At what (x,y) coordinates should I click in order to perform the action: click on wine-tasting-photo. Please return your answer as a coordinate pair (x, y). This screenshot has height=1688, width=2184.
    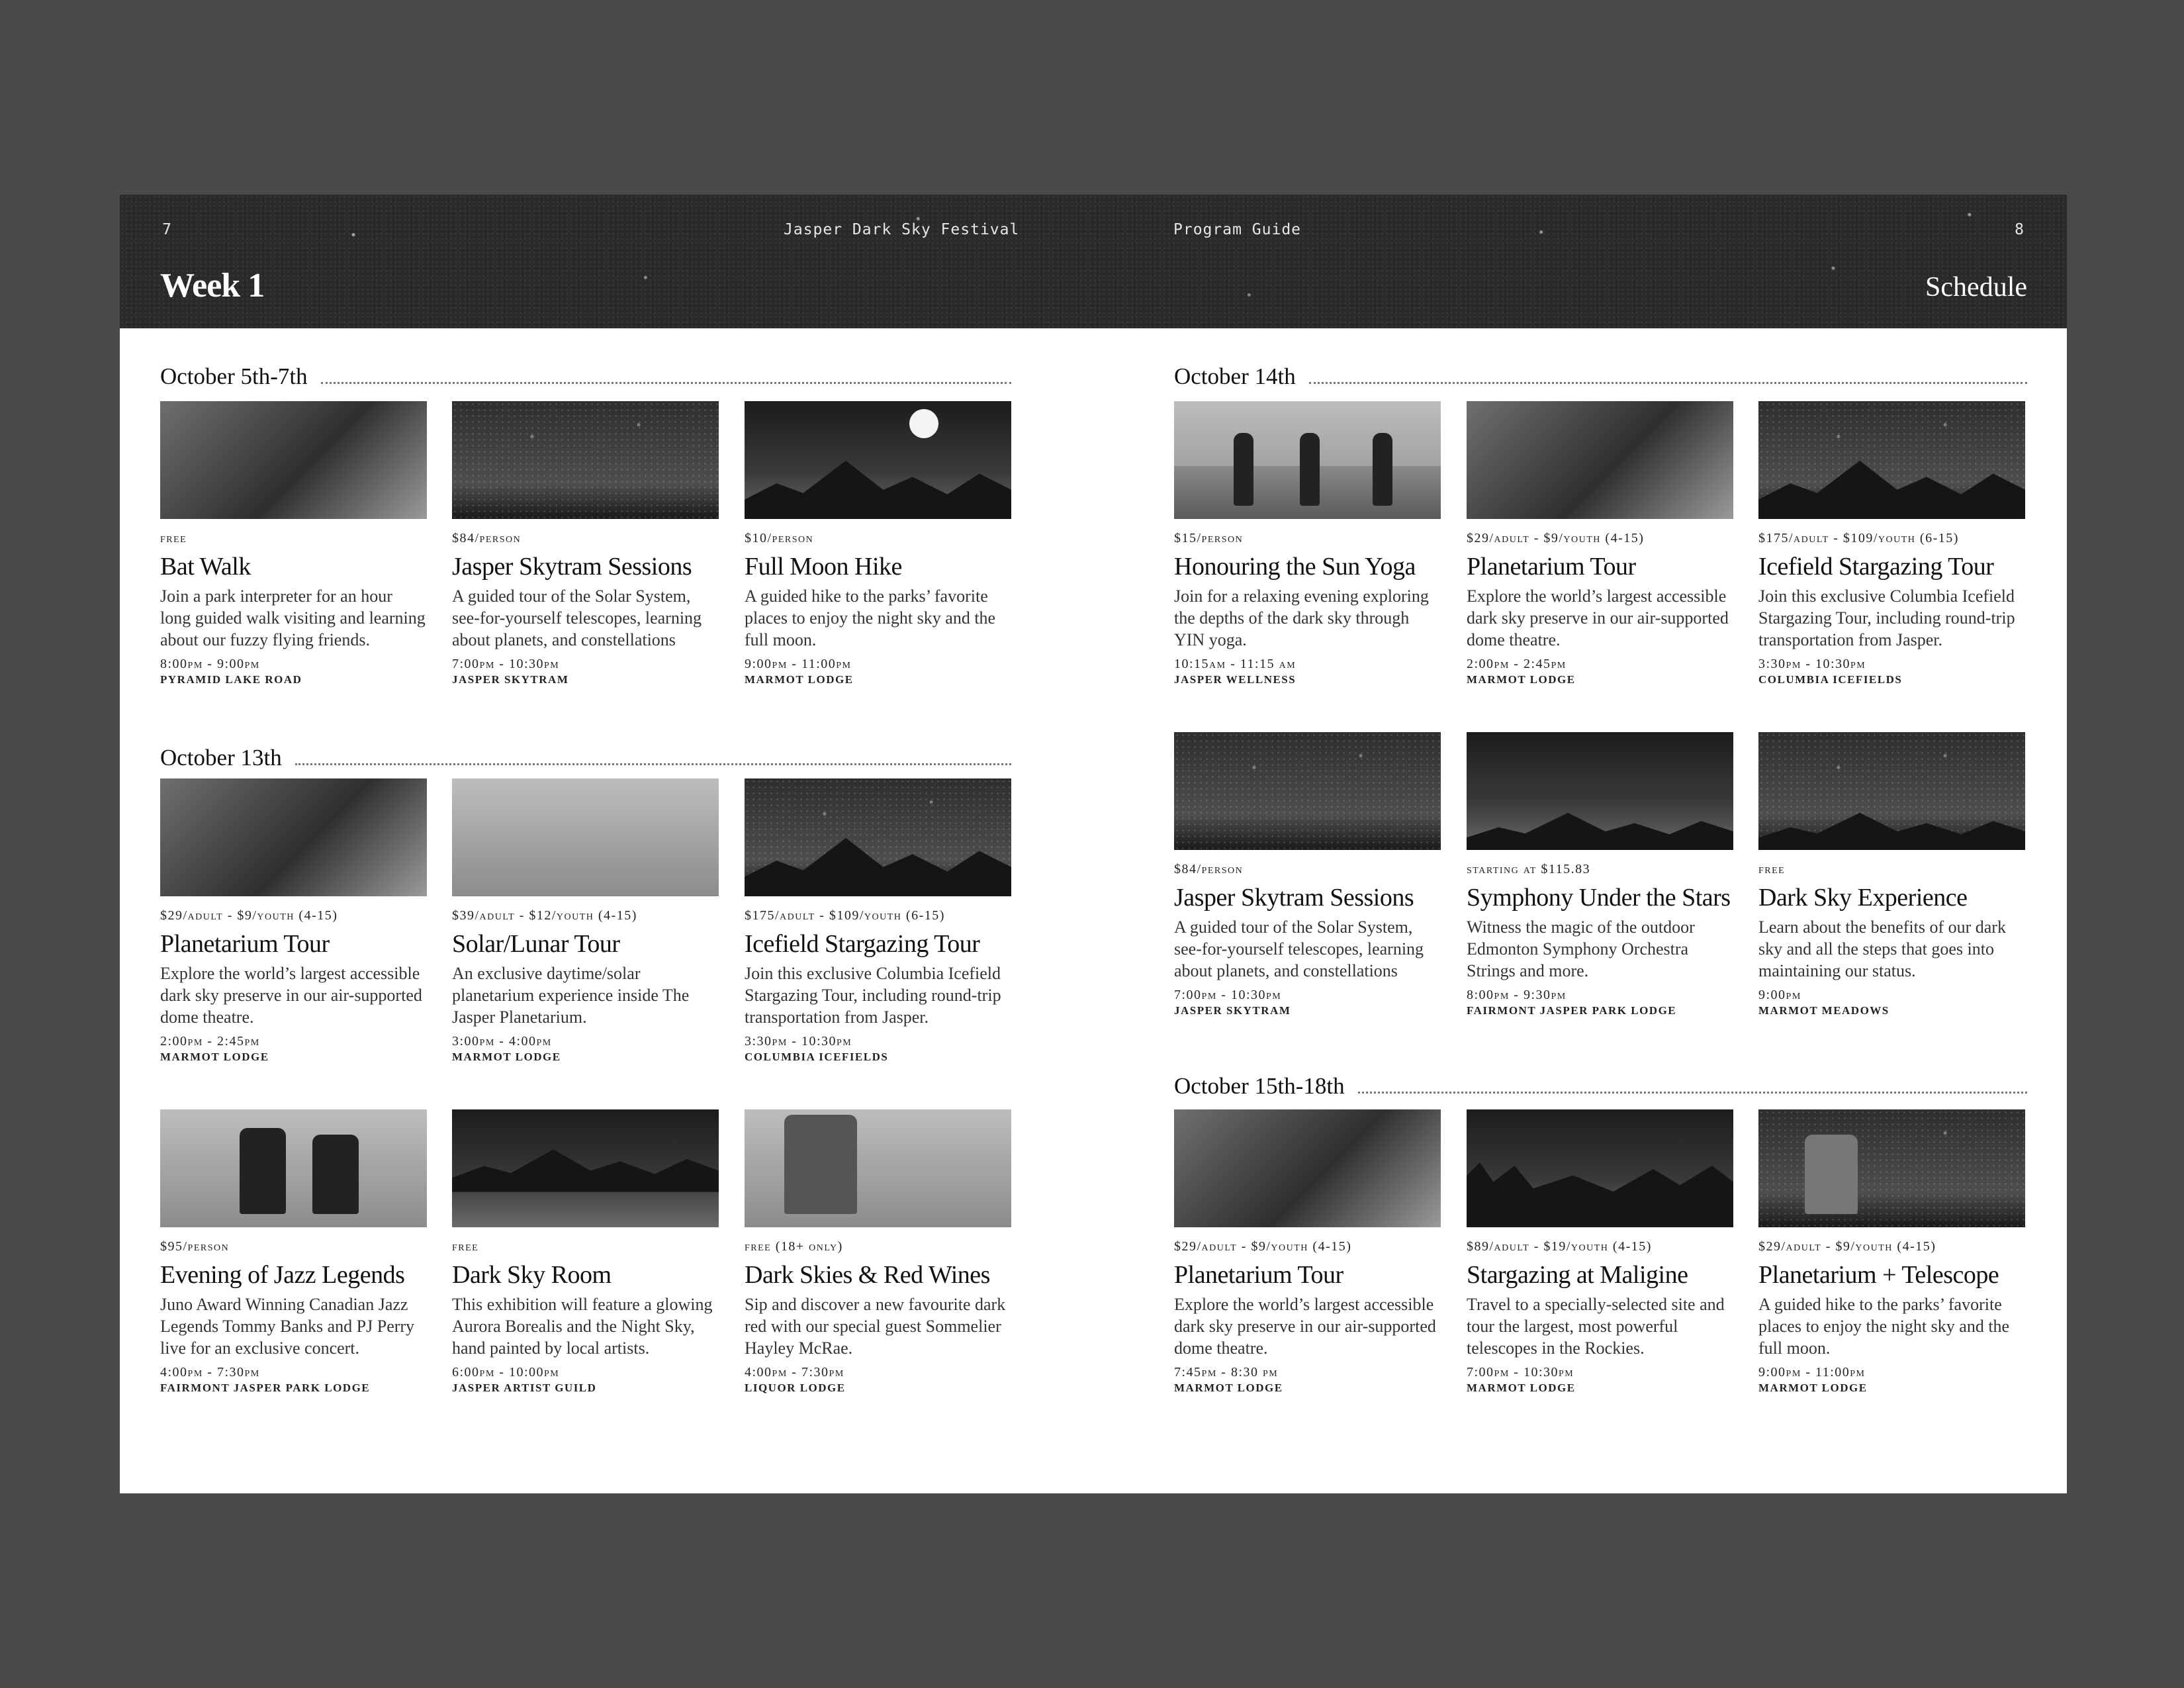
    Looking at the image, I should click on (878, 1168).